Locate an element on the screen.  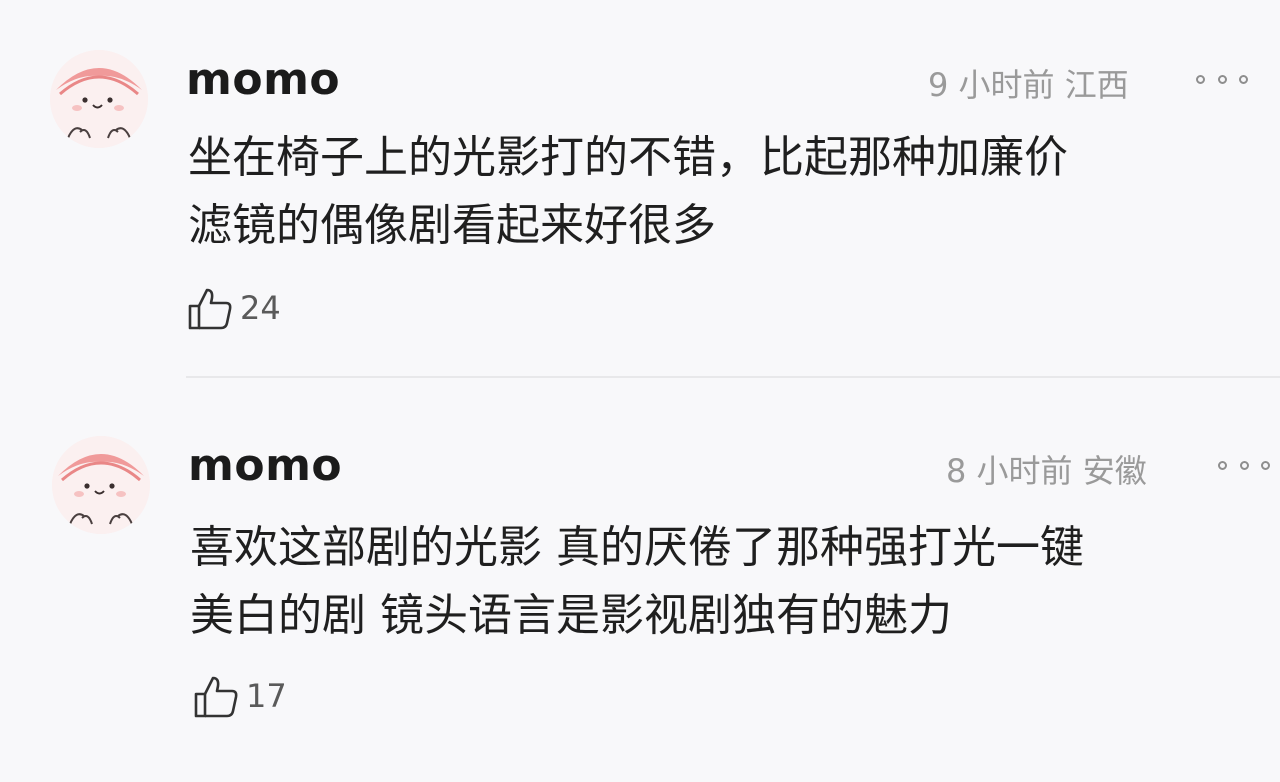
comment-text-line: 滤镜的偶像剧看起来好很多 is located at coordinates (452, 225).